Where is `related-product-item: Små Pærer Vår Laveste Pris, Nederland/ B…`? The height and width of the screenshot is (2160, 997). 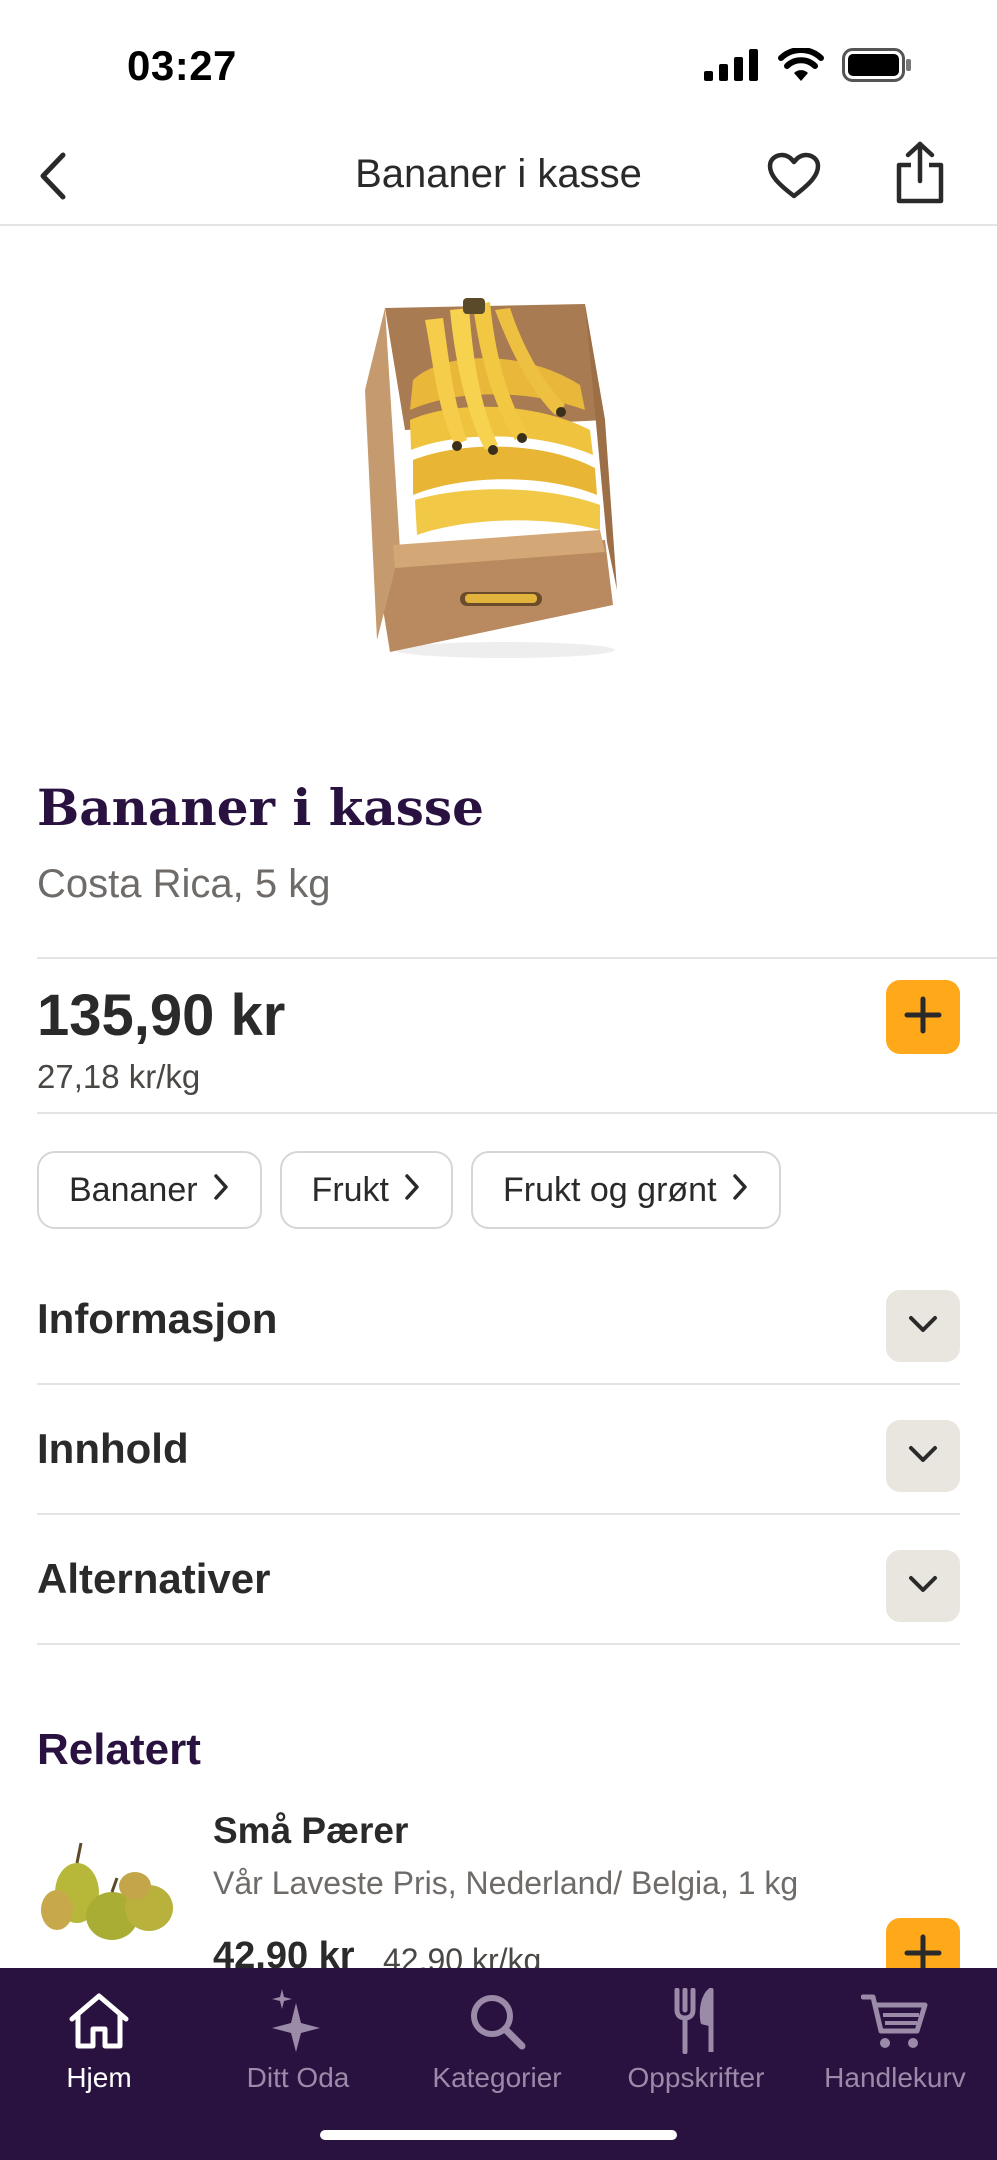 related-product-item: Små Pærer Vår Laveste Pris, Nederland/ B… is located at coordinates (498, 1884).